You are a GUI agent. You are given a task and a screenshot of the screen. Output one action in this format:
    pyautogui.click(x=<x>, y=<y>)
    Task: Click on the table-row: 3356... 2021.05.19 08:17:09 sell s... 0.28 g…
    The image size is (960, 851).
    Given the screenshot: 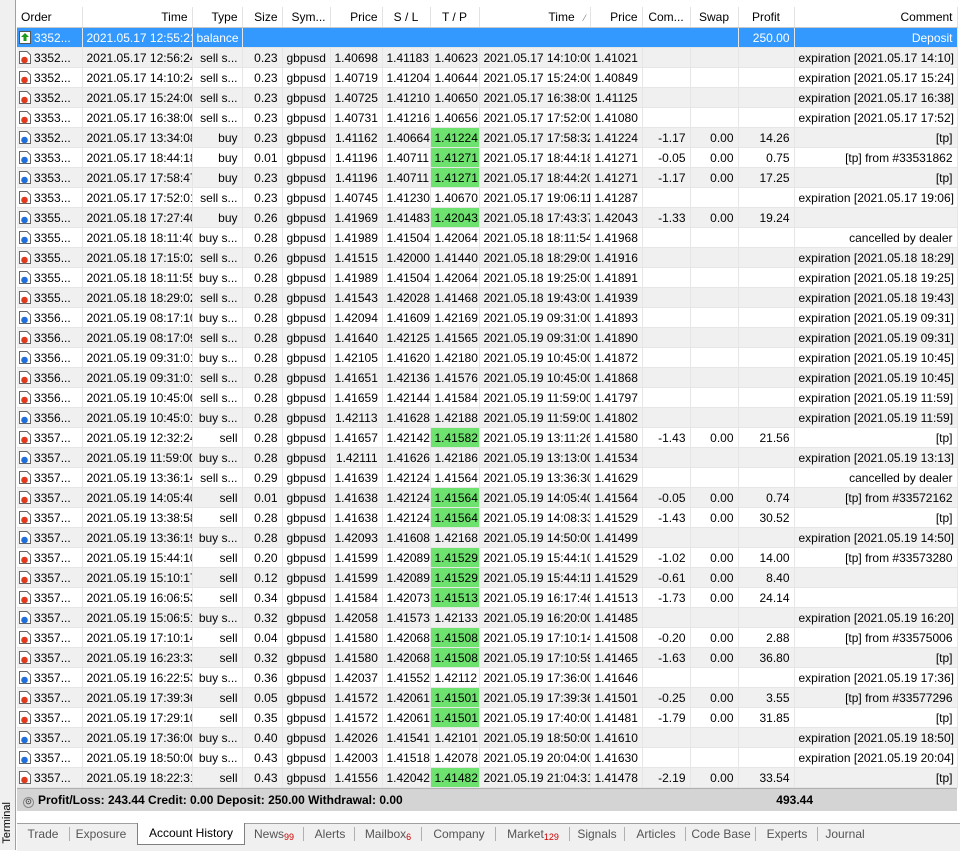 What is the action you would take?
    pyautogui.click(x=487, y=337)
    